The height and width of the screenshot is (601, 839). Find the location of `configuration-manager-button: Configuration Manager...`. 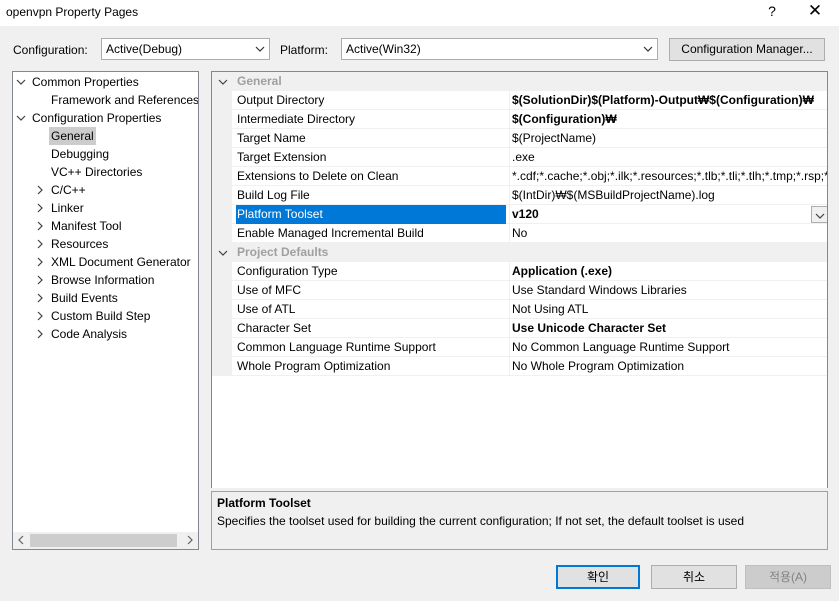

configuration-manager-button: Configuration Manager... is located at coordinates (747, 49).